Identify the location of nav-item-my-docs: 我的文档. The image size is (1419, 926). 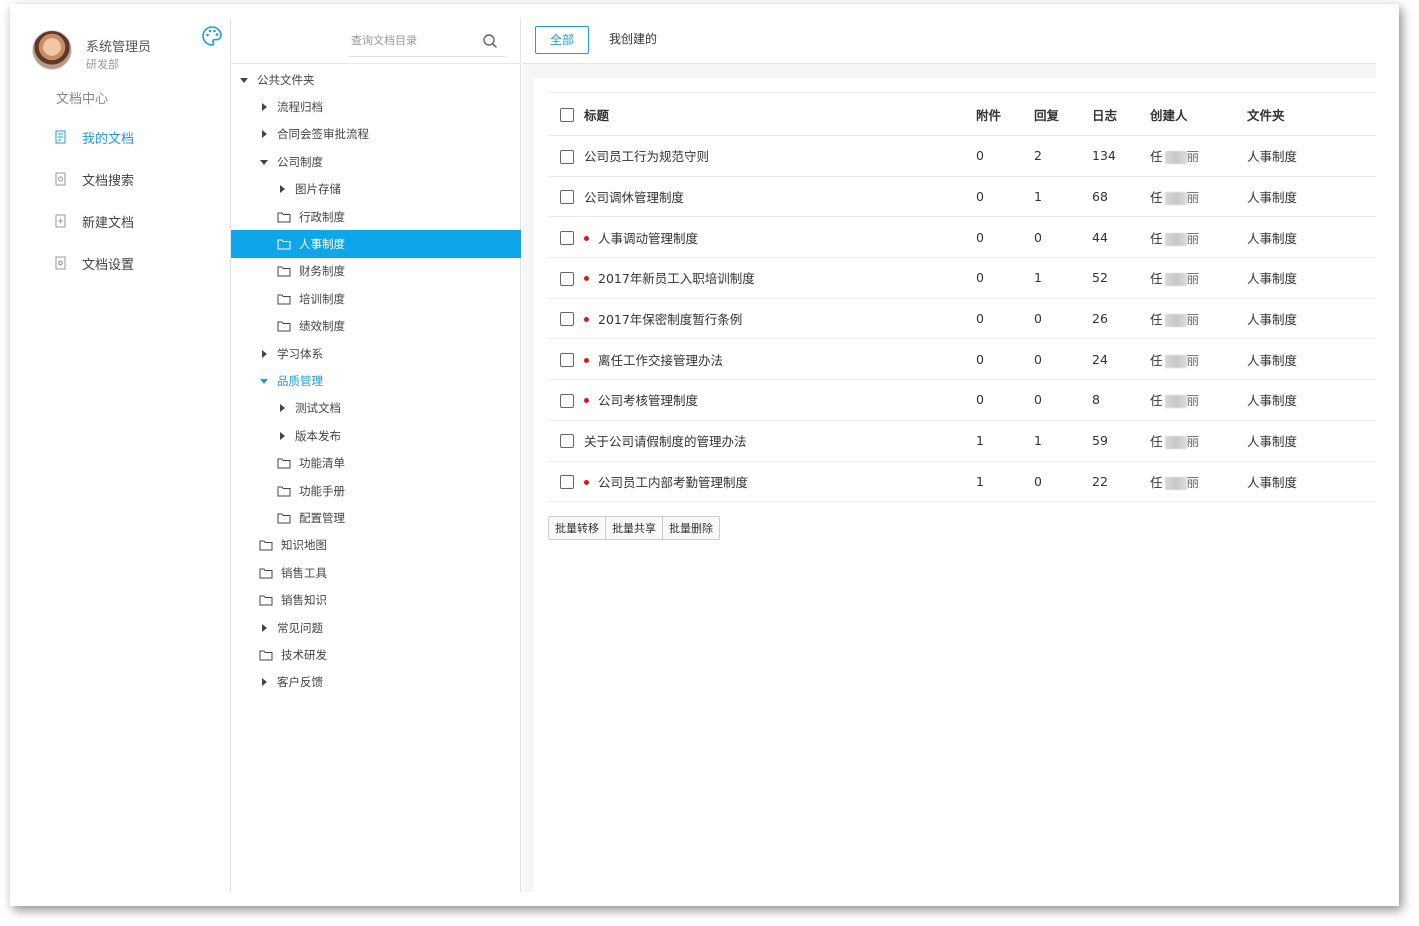
(139, 137).